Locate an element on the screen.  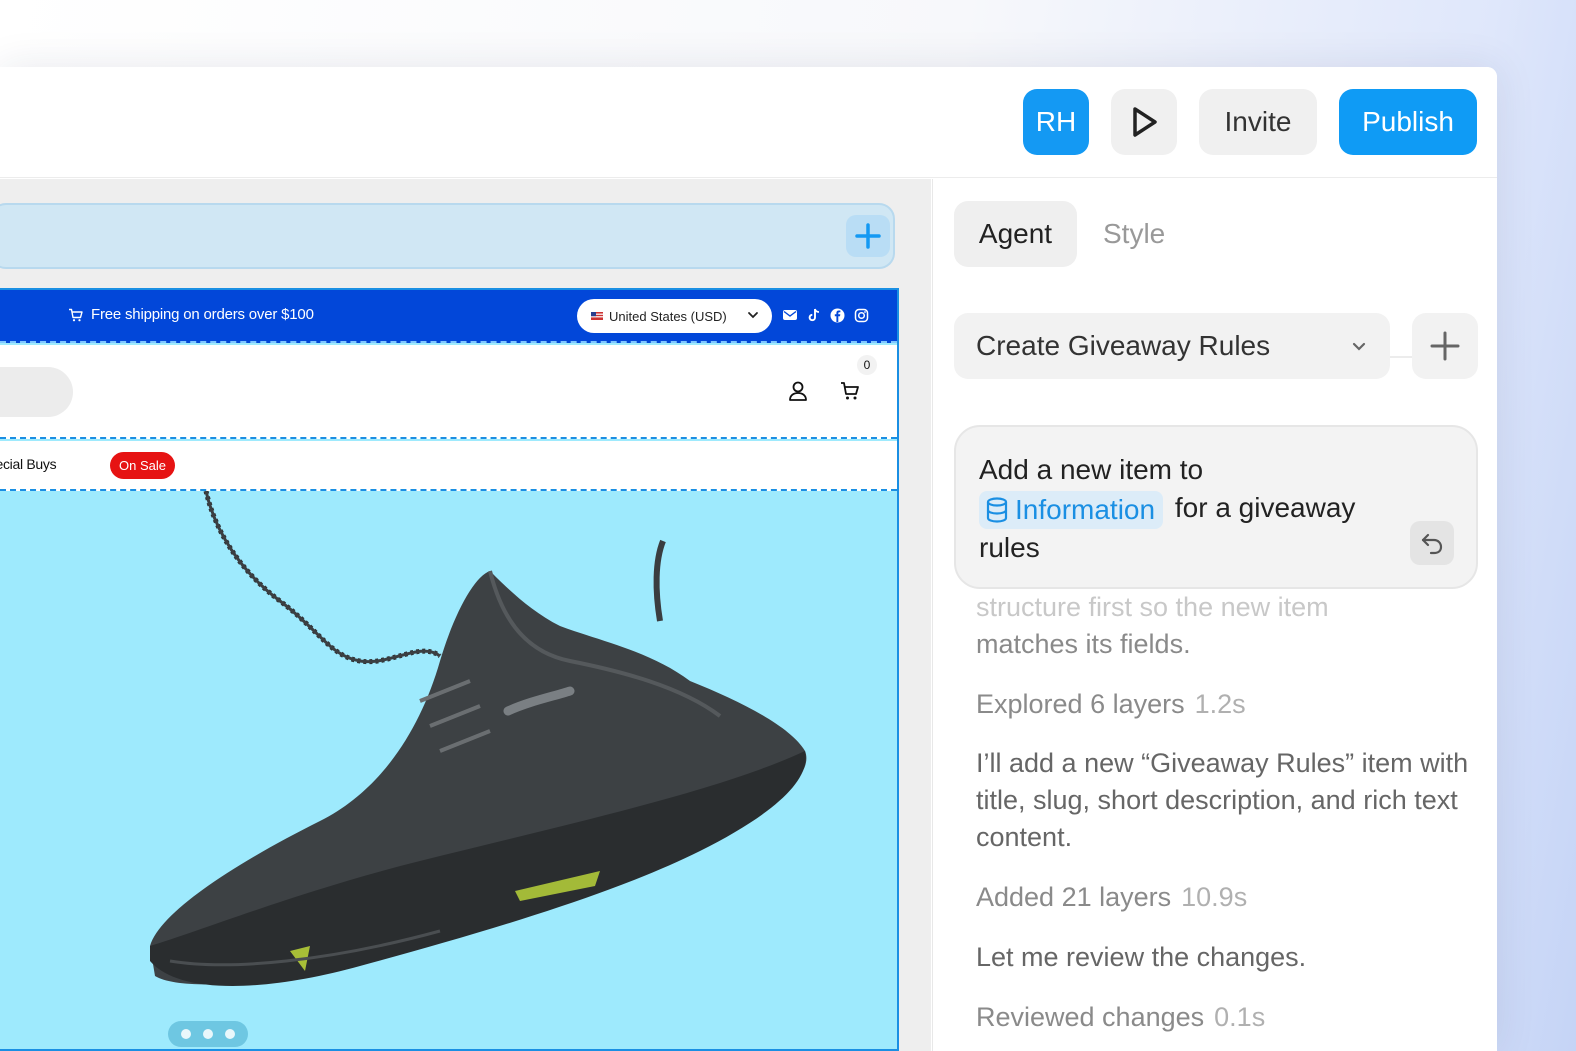
country-selector: United States (USD) is located at coordinates (674, 316).